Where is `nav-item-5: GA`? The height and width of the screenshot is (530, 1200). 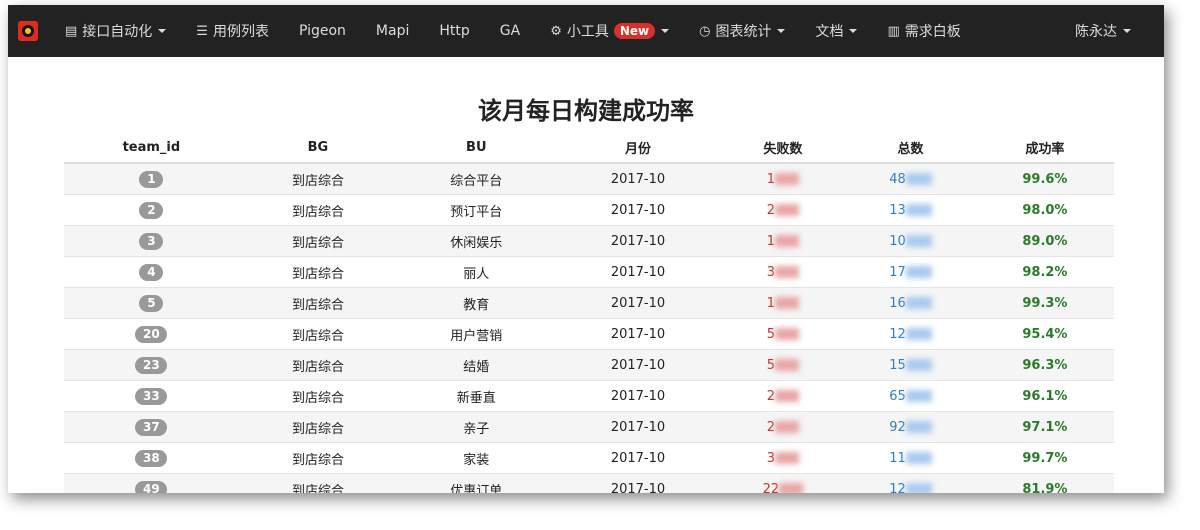 nav-item-5: GA is located at coordinates (510, 31).